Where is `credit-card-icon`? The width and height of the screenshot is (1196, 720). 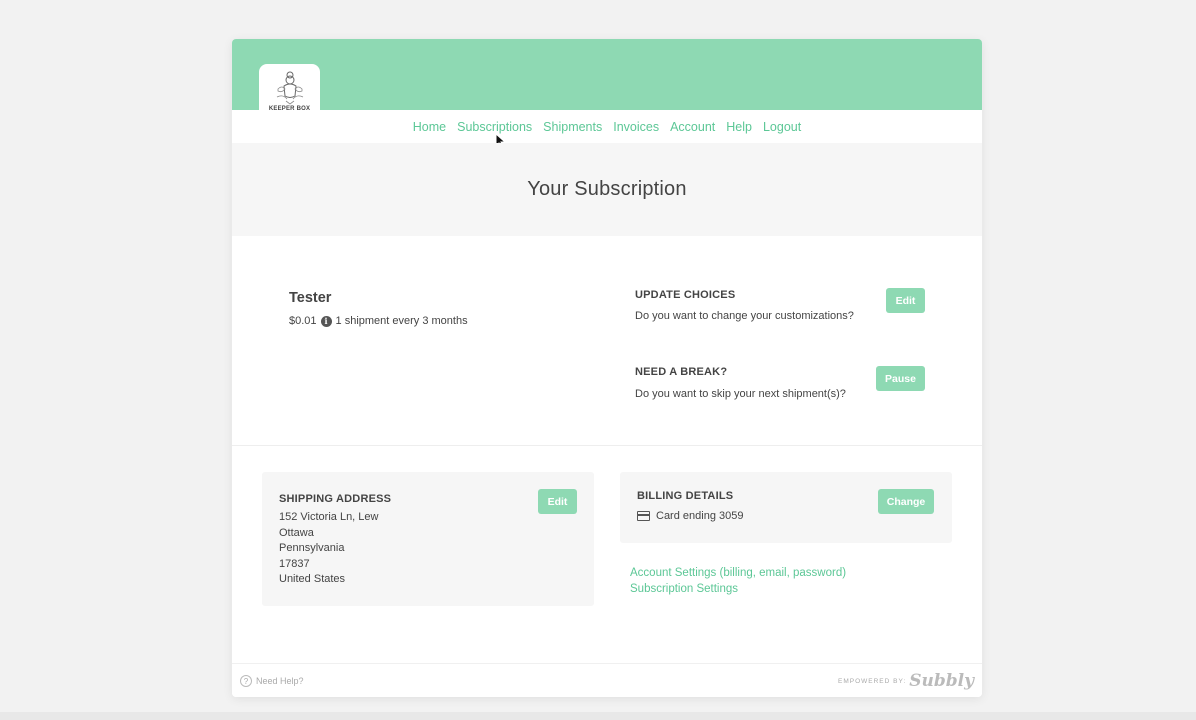 credit-card-icon is located at coordinates (643, 516).